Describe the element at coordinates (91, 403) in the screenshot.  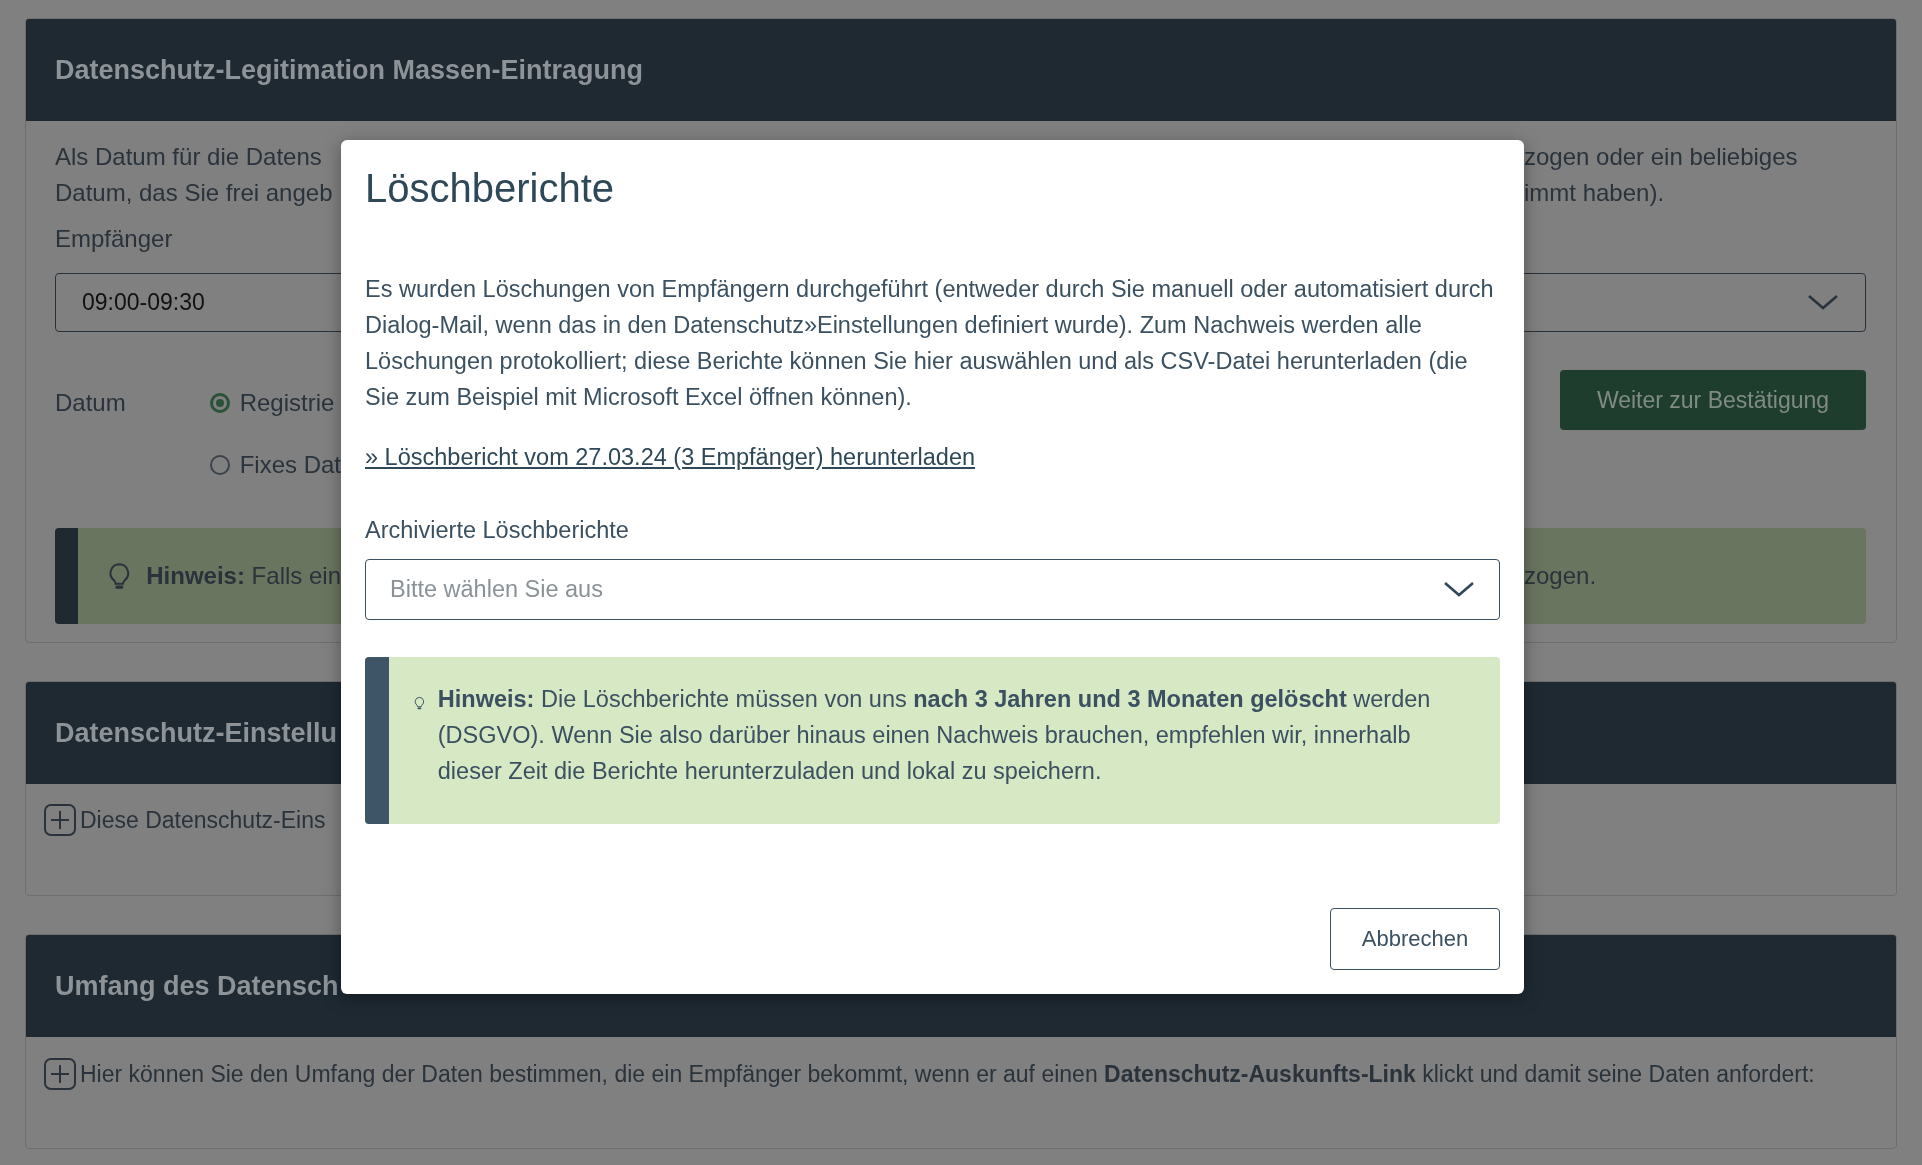
I see `field-label: Datum` at that location.